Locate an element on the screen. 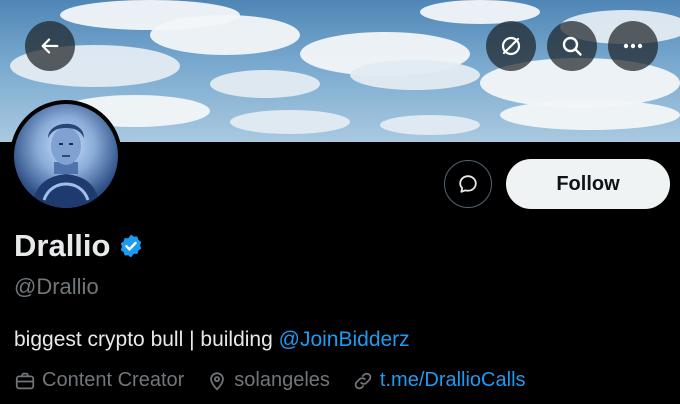 The width and height of the screenshot is (680, 404). category-item: Content Creator is located at coordinates (99, 380).